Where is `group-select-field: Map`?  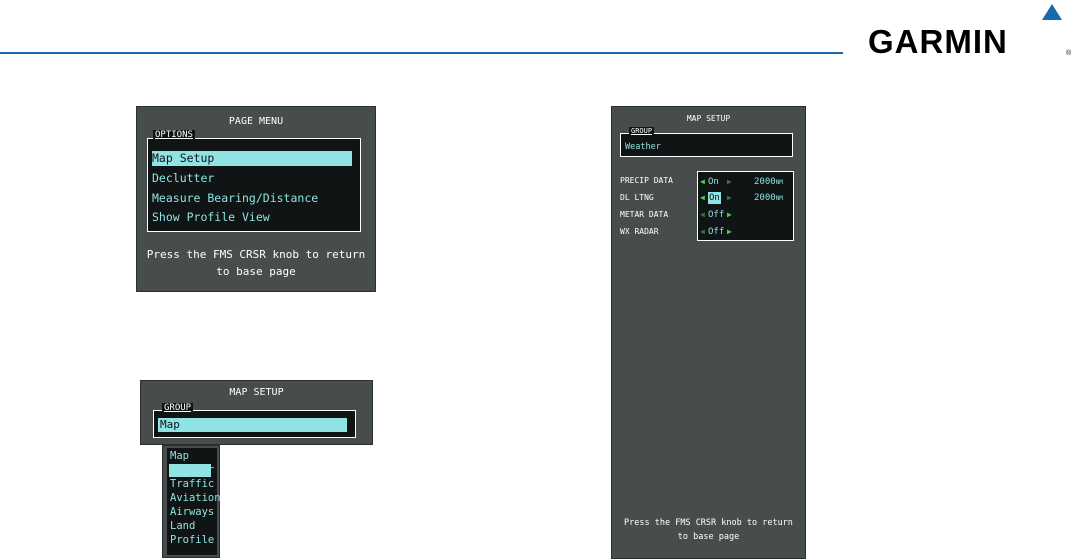 group-select-field: Map is located at coordinates (252, 425).